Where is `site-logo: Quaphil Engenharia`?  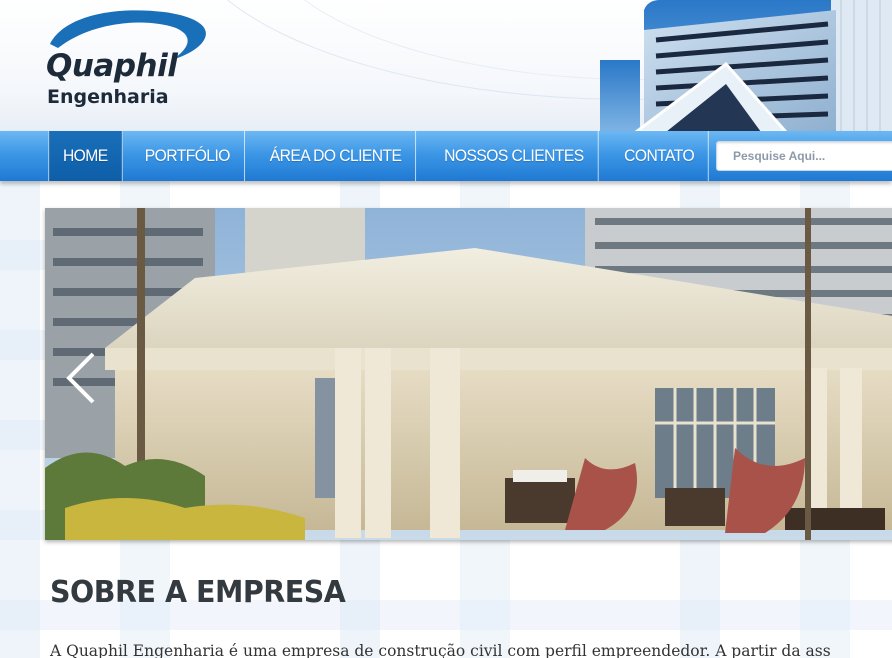 site-logo: Quaphil Engenharia is located at coordinates (129, 60).